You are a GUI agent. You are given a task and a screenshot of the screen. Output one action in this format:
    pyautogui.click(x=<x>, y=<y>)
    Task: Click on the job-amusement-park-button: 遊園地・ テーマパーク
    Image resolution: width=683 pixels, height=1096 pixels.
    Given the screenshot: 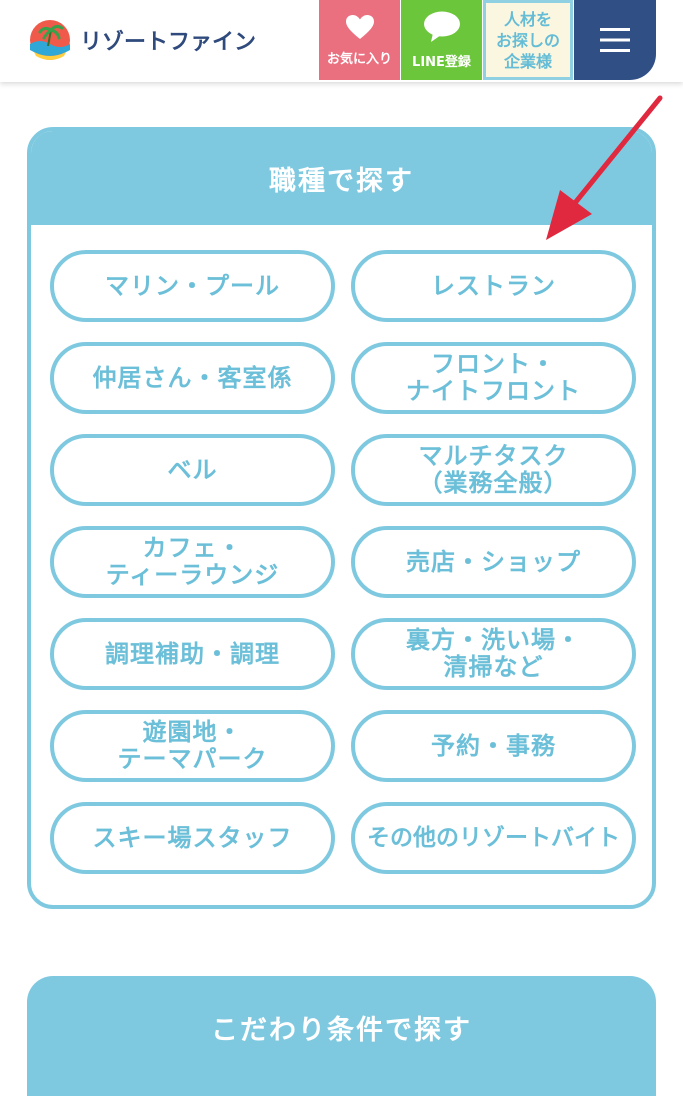 What is the action you would take?
    pyautogui.click(x=192, y=746)
    